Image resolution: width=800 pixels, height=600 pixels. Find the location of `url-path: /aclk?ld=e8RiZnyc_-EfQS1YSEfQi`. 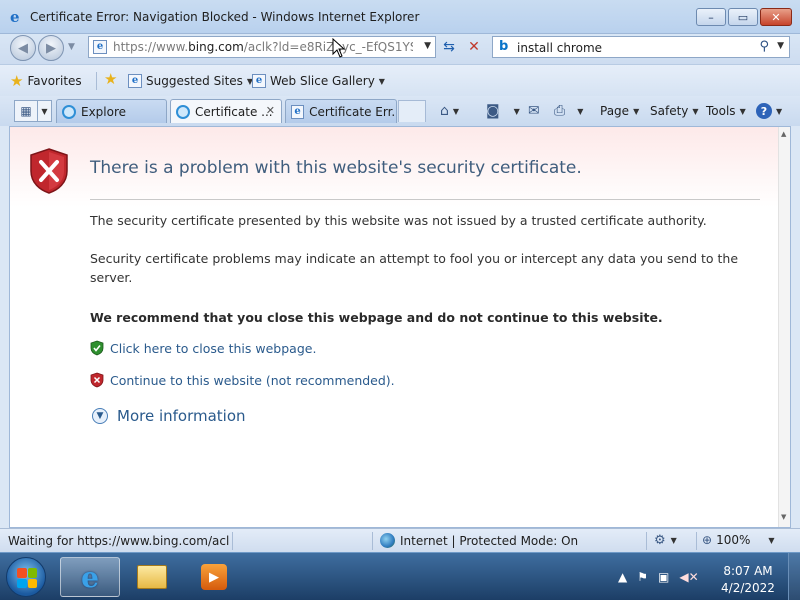

url-path: /aclk?ld=e8RiZnyc_-EfQS1YSEfQi is located at coordinates (328, 47).